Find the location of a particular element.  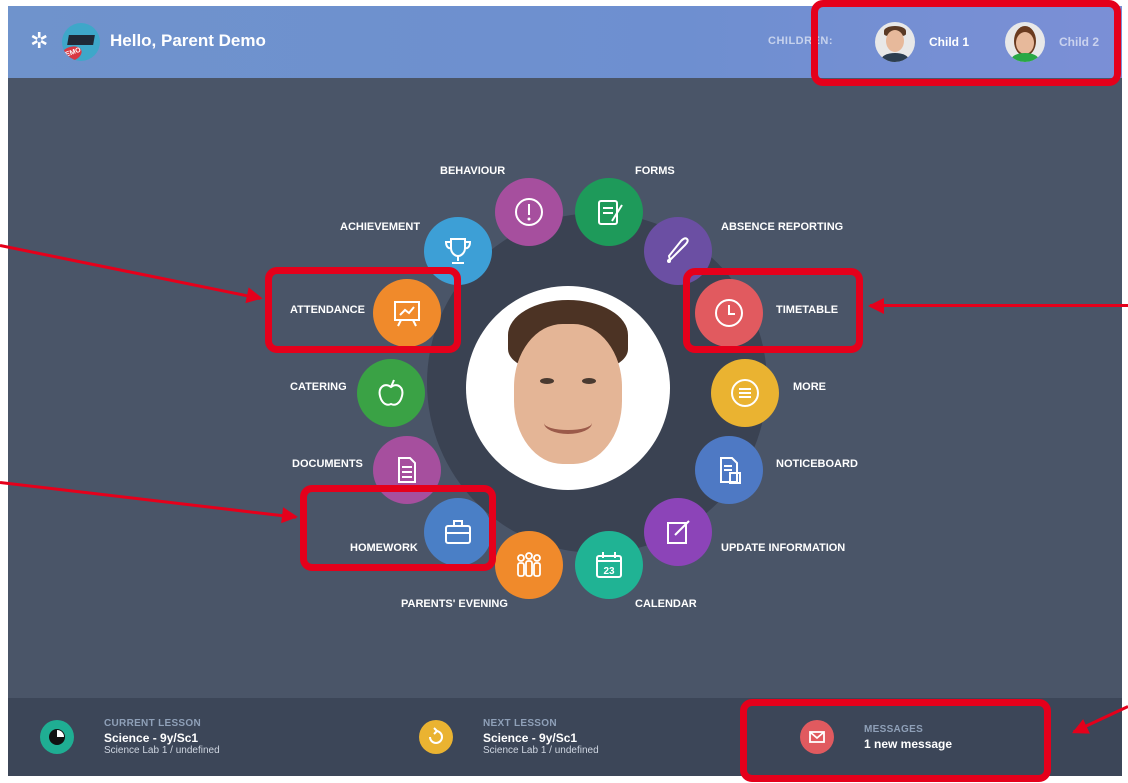

forms-label: FORMS is located at coordinates (655, 171).